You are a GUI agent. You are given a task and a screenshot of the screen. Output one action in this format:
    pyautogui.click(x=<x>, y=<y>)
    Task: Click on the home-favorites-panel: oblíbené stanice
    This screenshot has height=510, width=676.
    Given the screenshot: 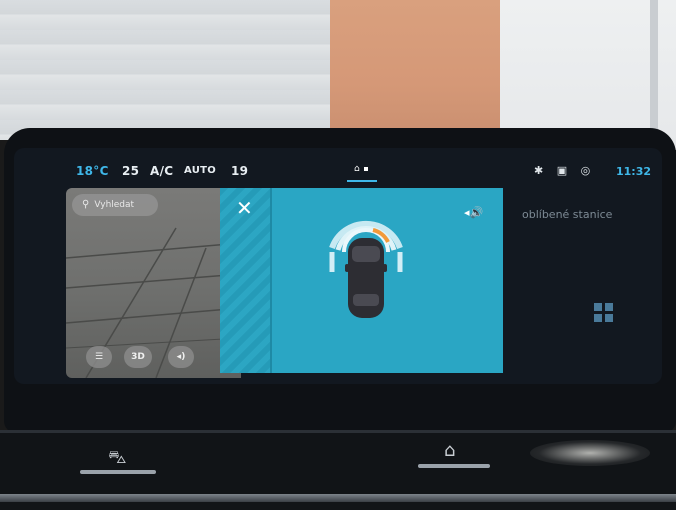 What is the action you would take?
    pyautogui.click(x=574, y=283)
    